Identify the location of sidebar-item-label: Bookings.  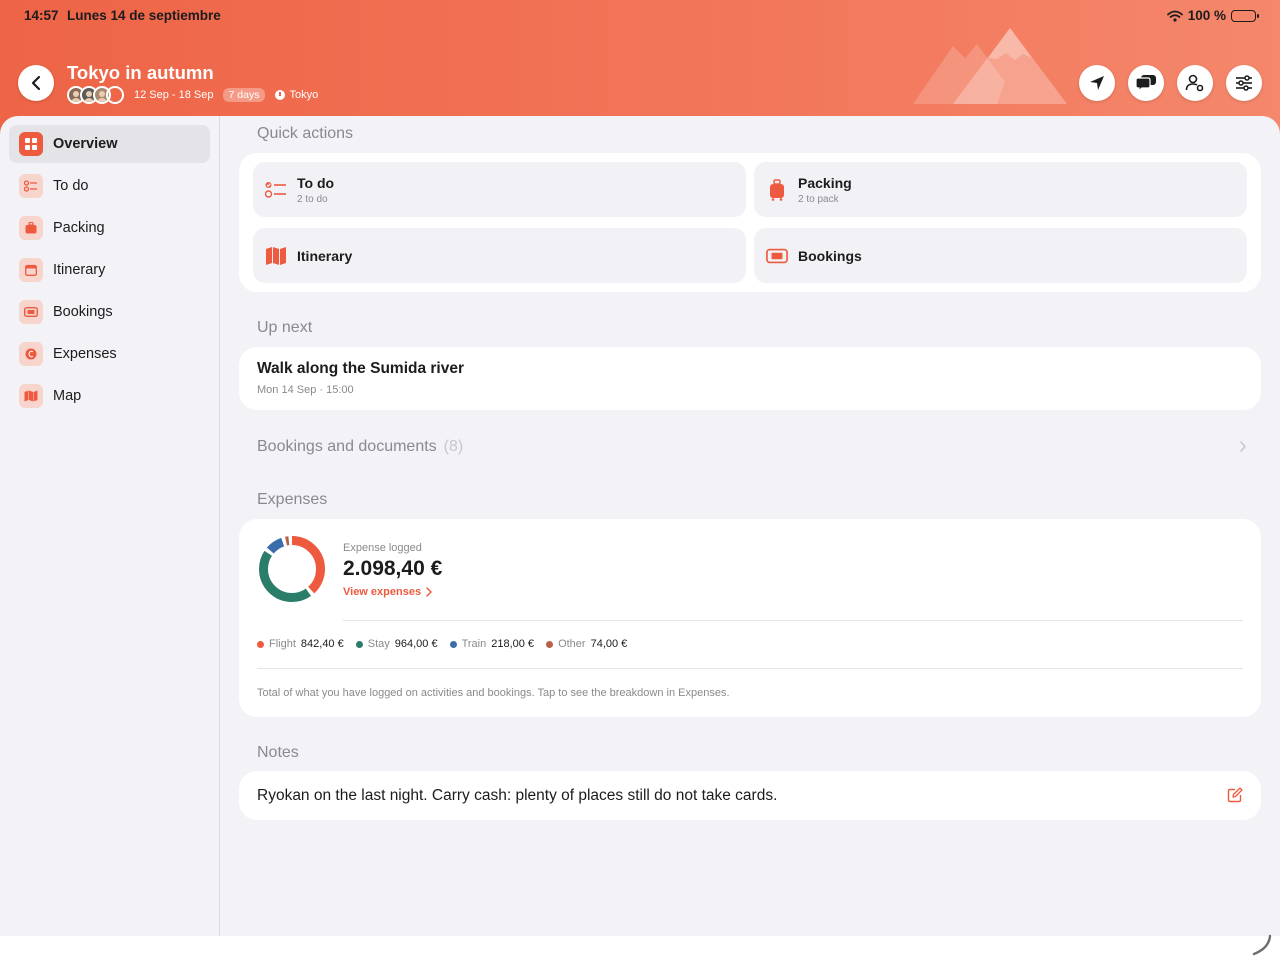
(83, 312).